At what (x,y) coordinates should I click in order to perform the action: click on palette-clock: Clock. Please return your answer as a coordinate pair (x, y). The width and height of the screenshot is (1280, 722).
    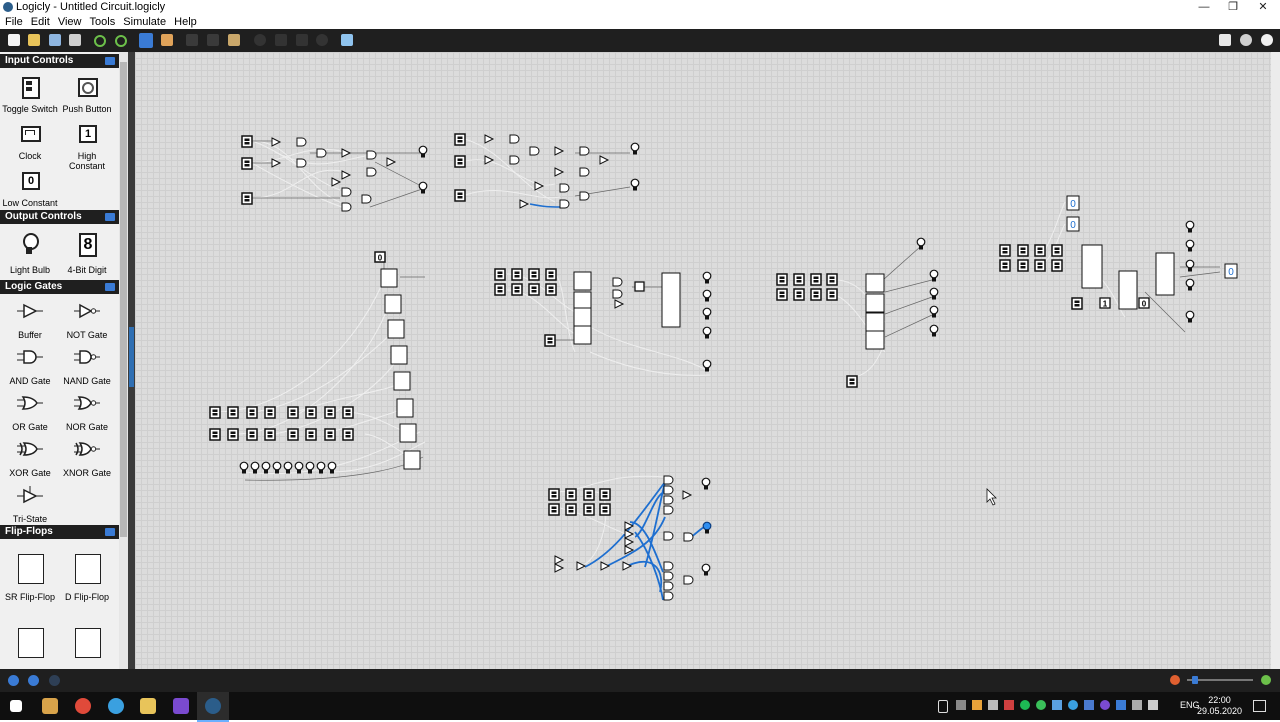
    Looking at the image, I should click on (30, 142).